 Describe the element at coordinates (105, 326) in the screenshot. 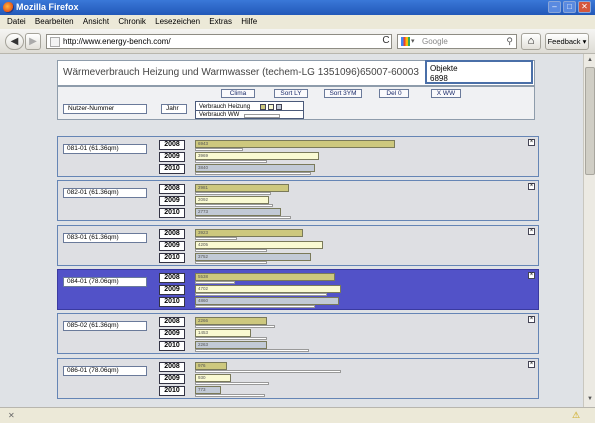

I see `unit-name-field: 085-02 (61.36qm)` at that location.